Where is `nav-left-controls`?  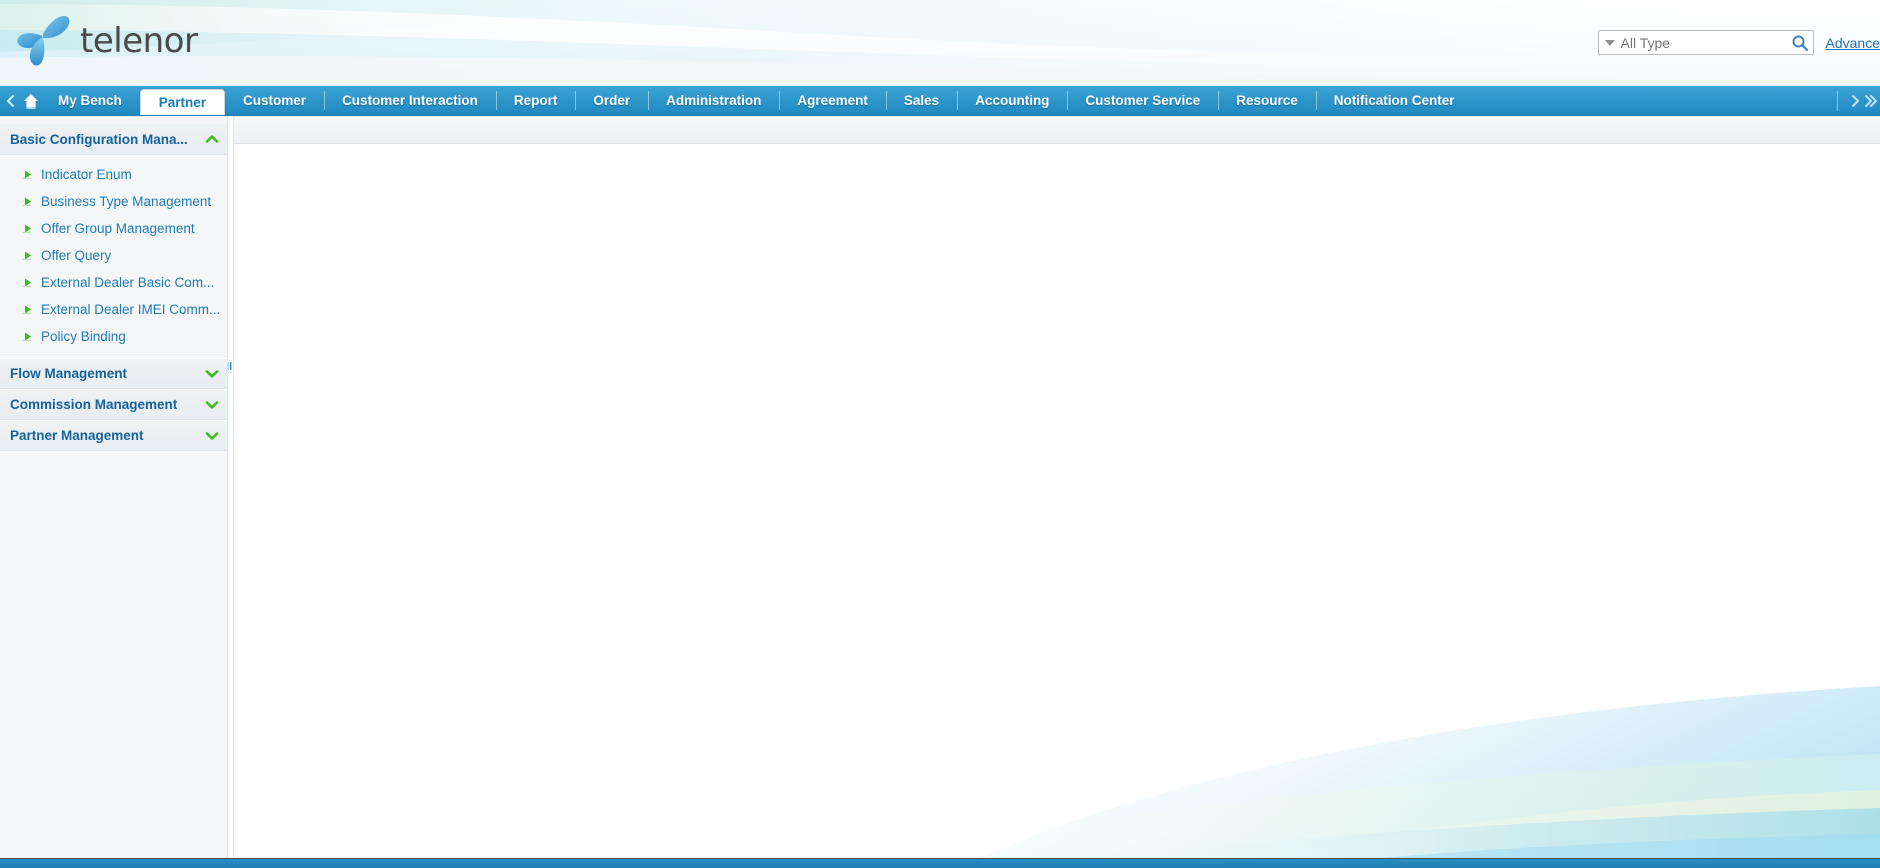
nav-left-controls is located at coordinates (20, 100).